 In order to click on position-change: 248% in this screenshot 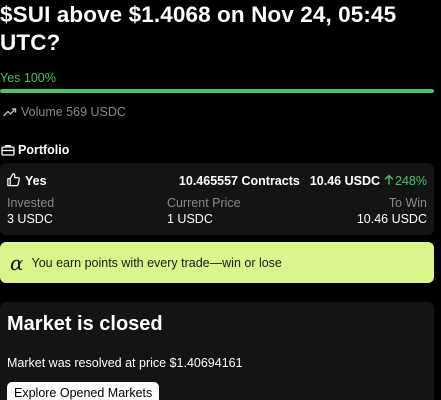, I will do `click(405, 181)`.